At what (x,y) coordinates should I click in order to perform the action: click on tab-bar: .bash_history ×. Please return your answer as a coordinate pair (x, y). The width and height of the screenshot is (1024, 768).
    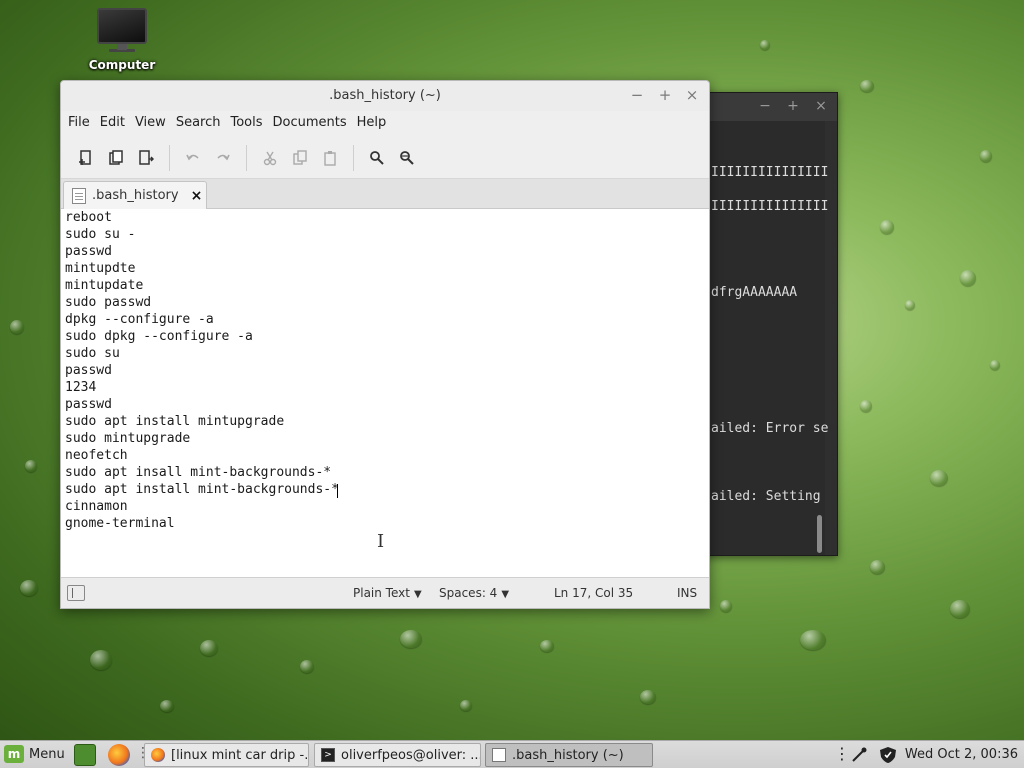
    Looking at the image, I should click on (385, 194).